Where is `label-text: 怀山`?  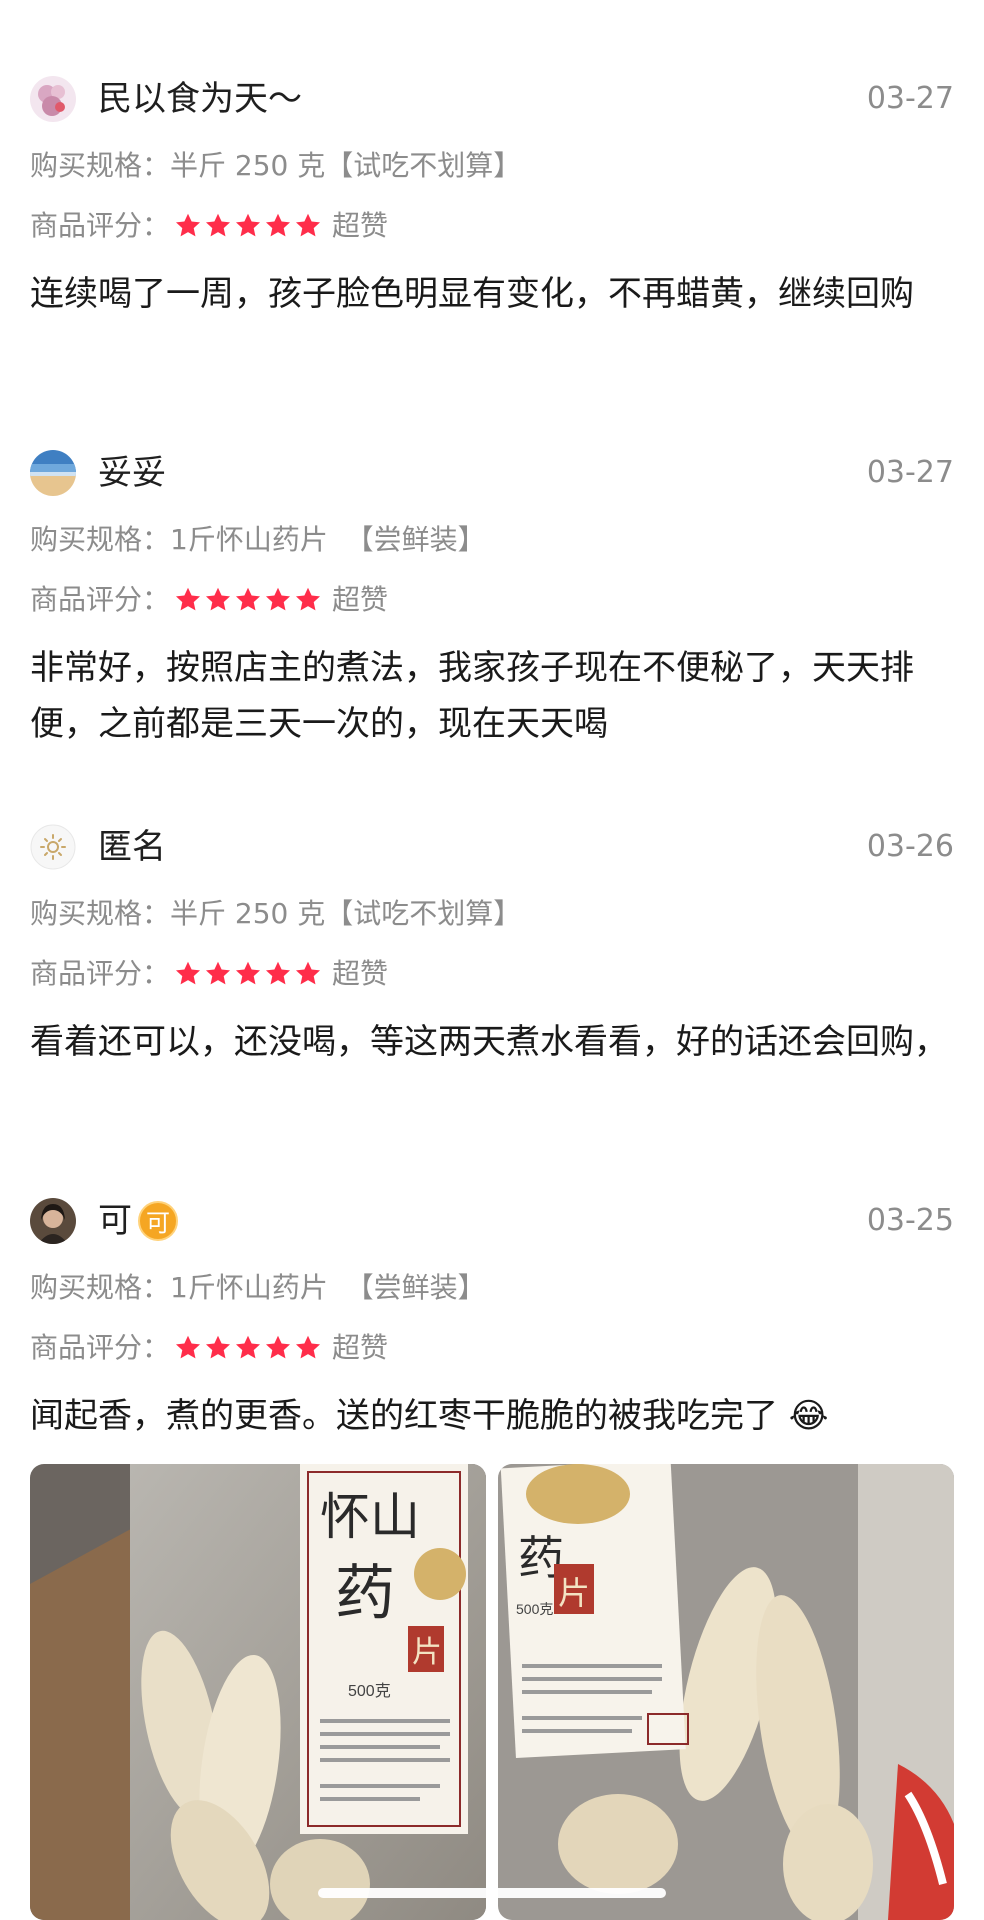 label-text: 怀山 is located at coordinates (370, 1517).